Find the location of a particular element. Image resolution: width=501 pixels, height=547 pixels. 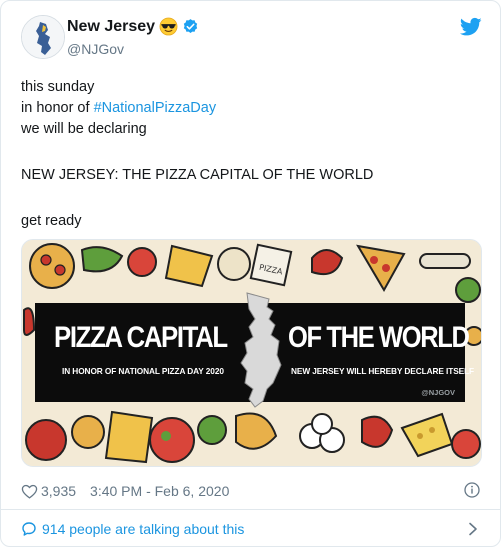

tweet-line: get ready is located at coordinates (51, 221).